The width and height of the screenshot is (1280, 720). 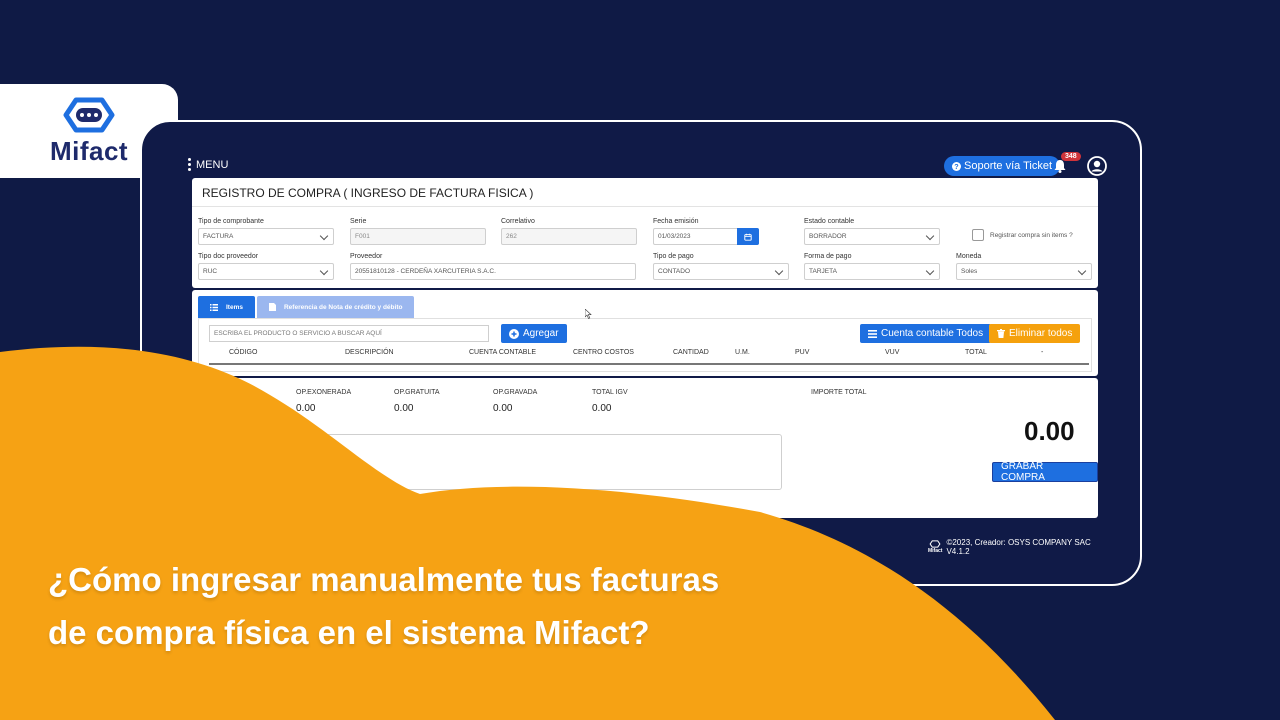 I want to click on headline-line-1: ¿Cómo ingresar manualmente tus facturas, so click(x=384, y=579).